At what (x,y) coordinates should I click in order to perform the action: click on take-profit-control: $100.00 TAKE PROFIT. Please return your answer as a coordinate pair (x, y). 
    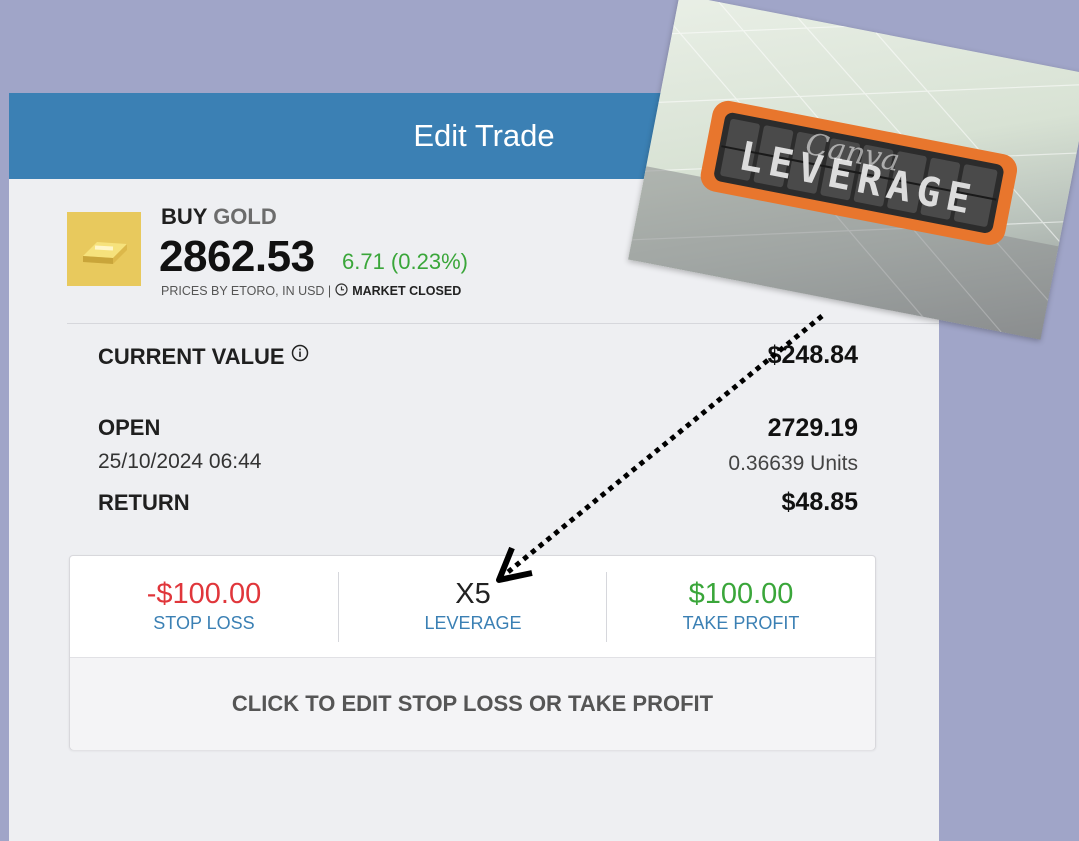
    Looking at the image, I should click on (741, 606).